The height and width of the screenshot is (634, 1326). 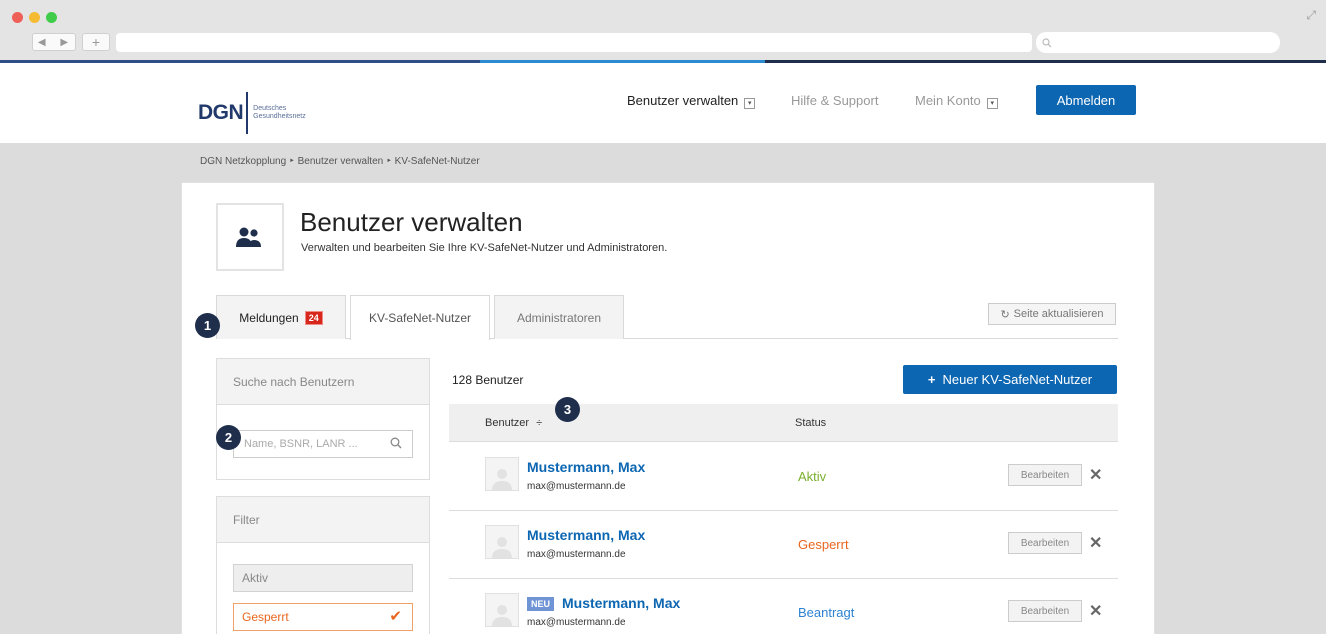 I want to click on nav-mein-konto: Mein Konto ▾, so click(x=956, y=101).